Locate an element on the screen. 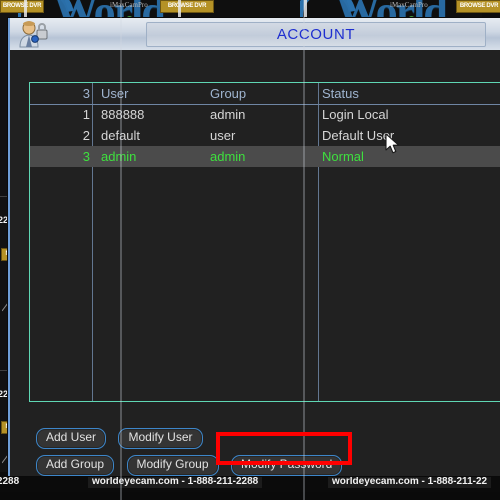 This screenshot has width=500, height=500. dialog-titlebar: ACCOUNT is located at coordinates (255, 35).